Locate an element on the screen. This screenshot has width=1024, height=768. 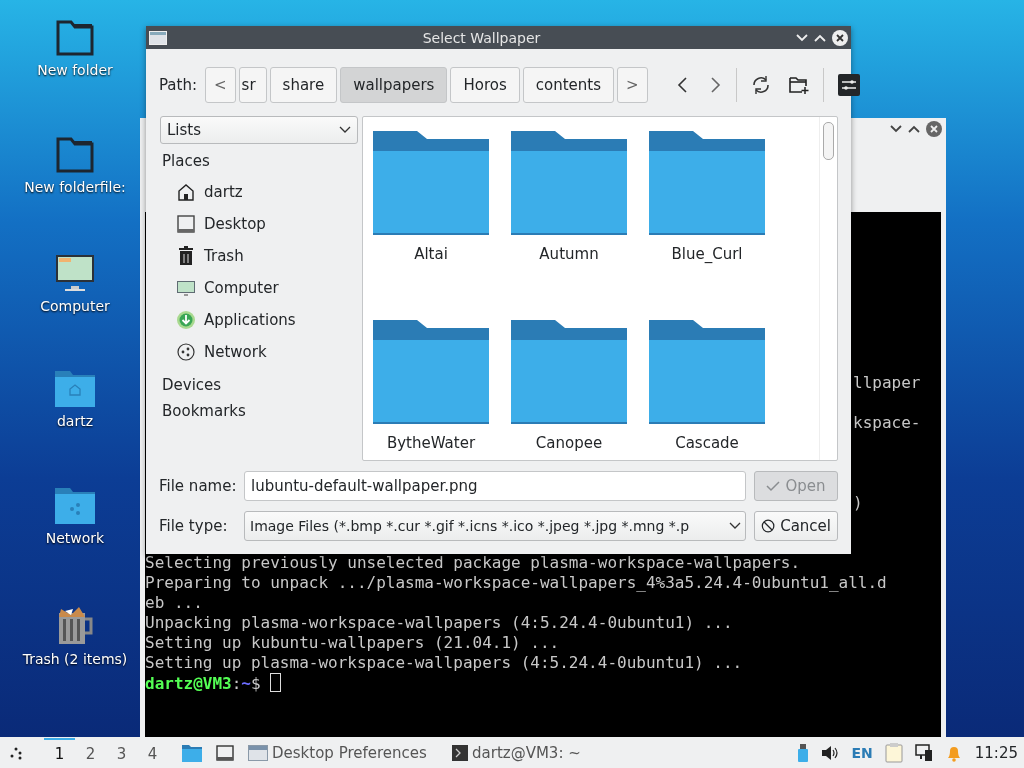
home-folder-icon is located at coordinates (75, 389).